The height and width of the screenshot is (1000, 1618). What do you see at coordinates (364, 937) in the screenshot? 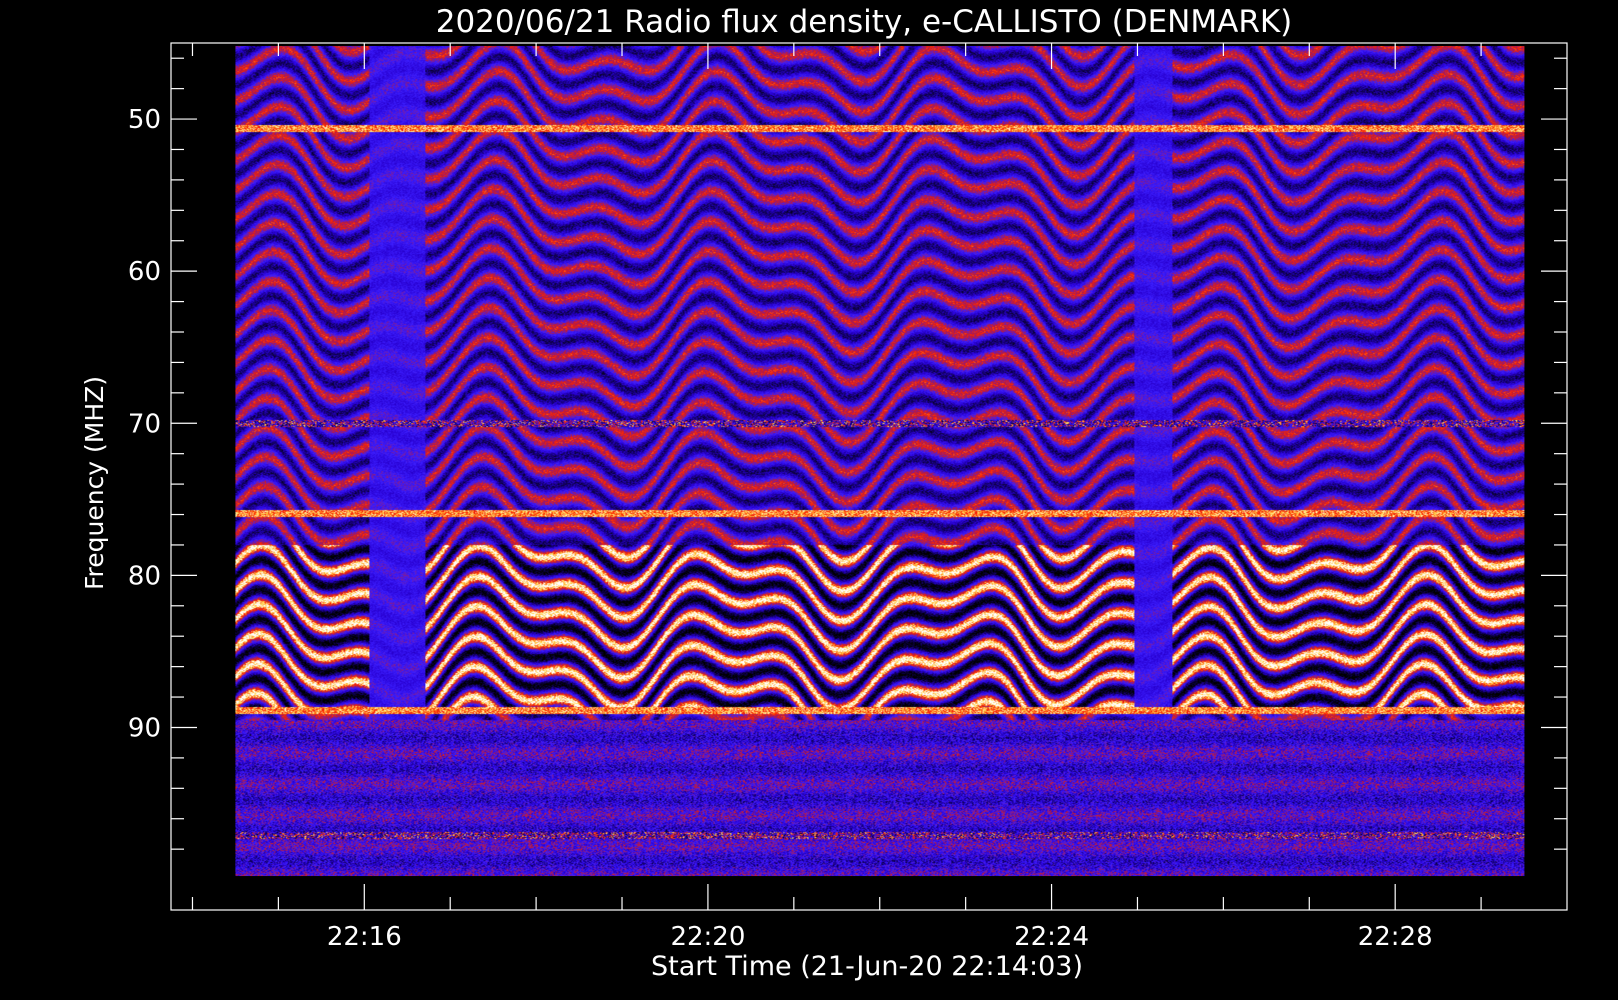
I see `x-tick-label: 22:16` at bounding box center [364, 937].